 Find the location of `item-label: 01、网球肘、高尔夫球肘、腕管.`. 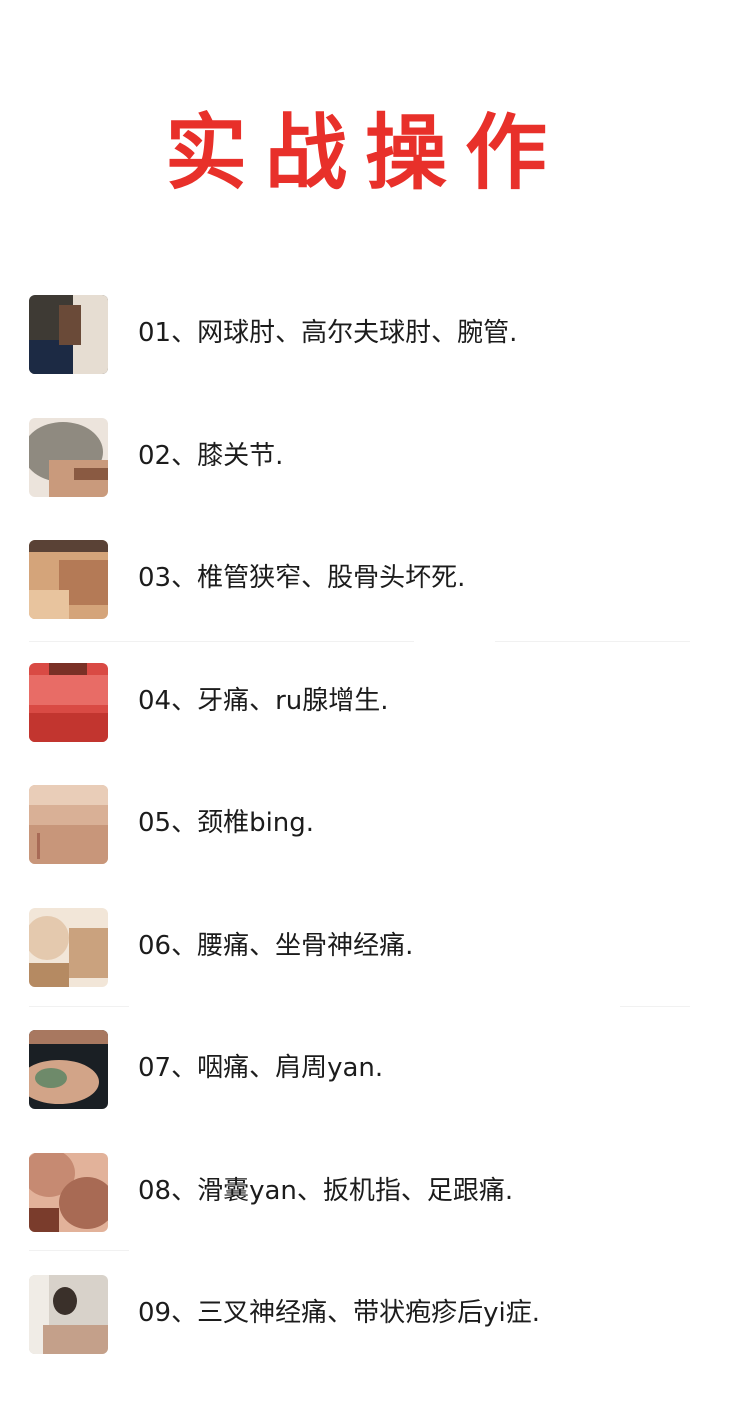

item-label: 01、网球肘、高尔夫球肘、腕管. is located at coordinates (328, 333).